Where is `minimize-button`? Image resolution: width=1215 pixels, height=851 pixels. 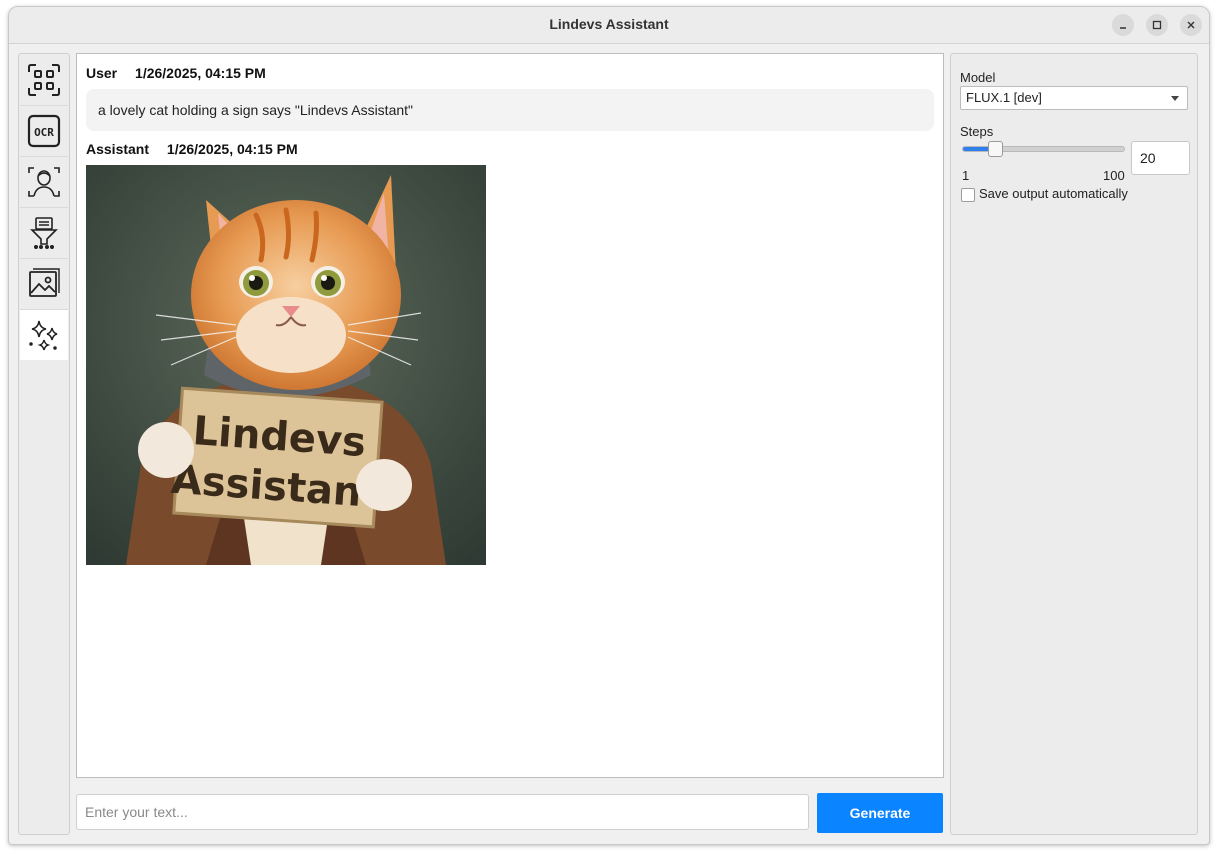
minimize-button is located at coordinates (1123, 25).